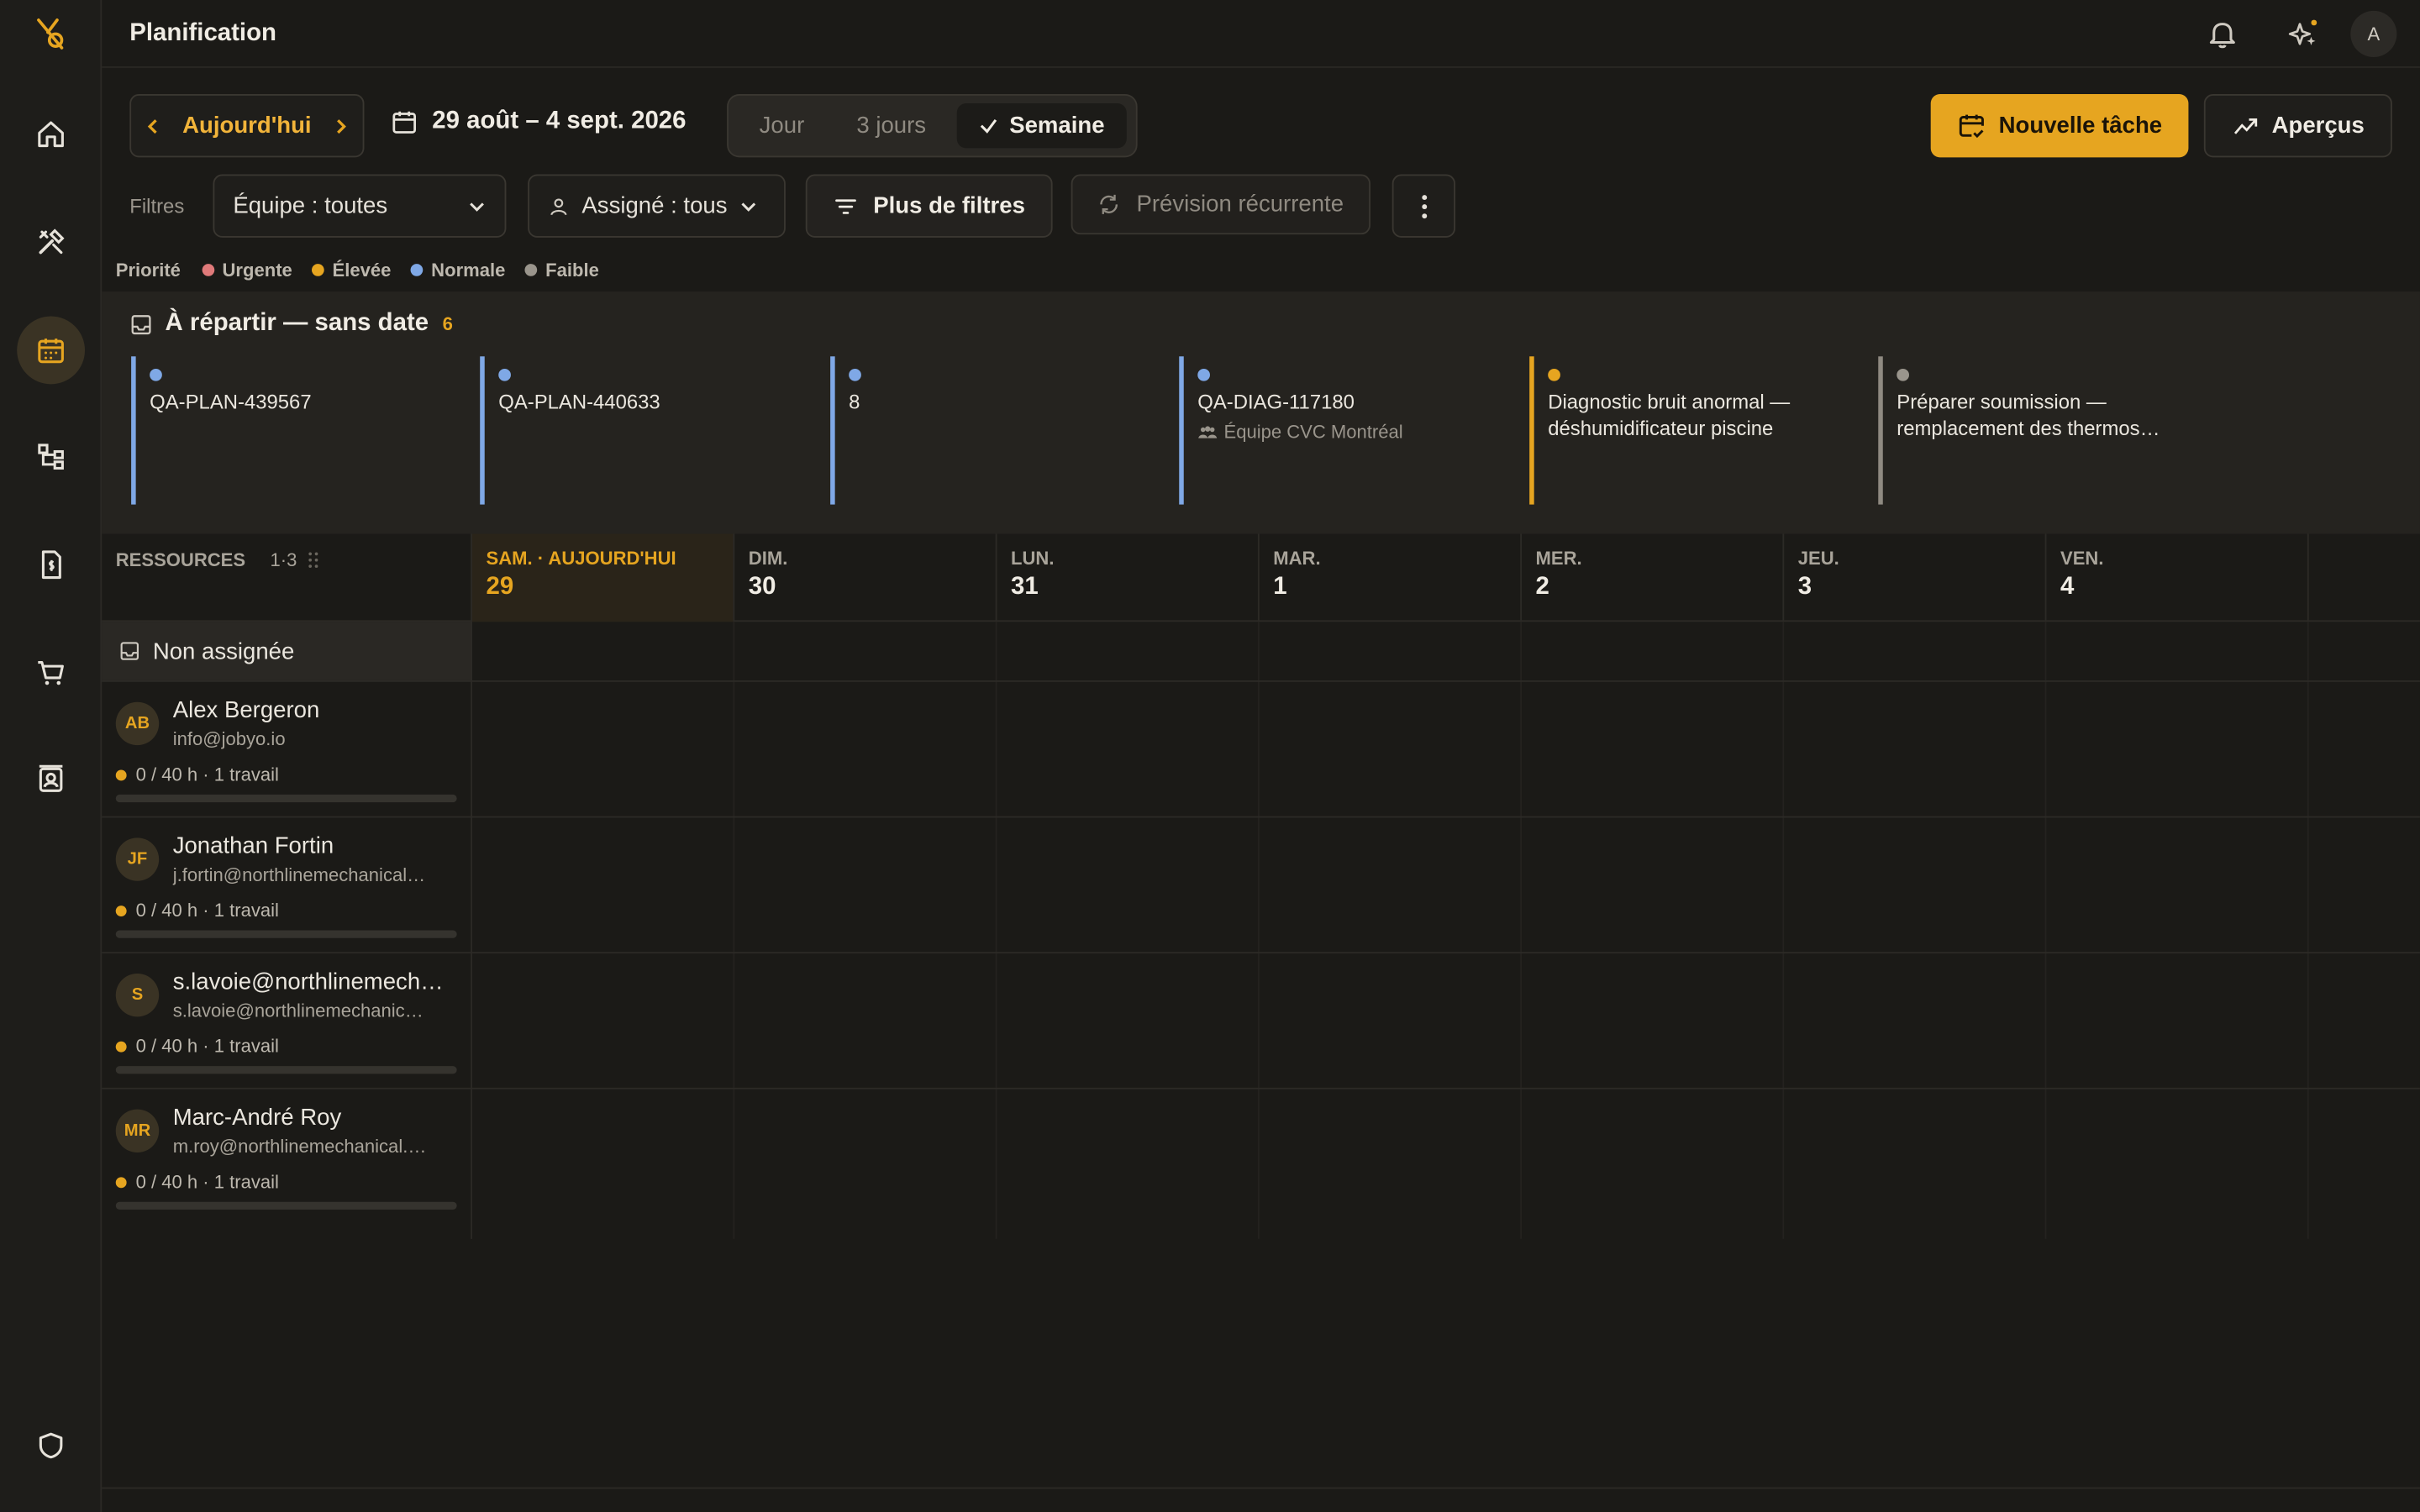  What do you see at coordinates (645, 430) in the screenshot?
I see `unscheduled-card: QA-PLAN-440633` at bounding box center [645, 430].